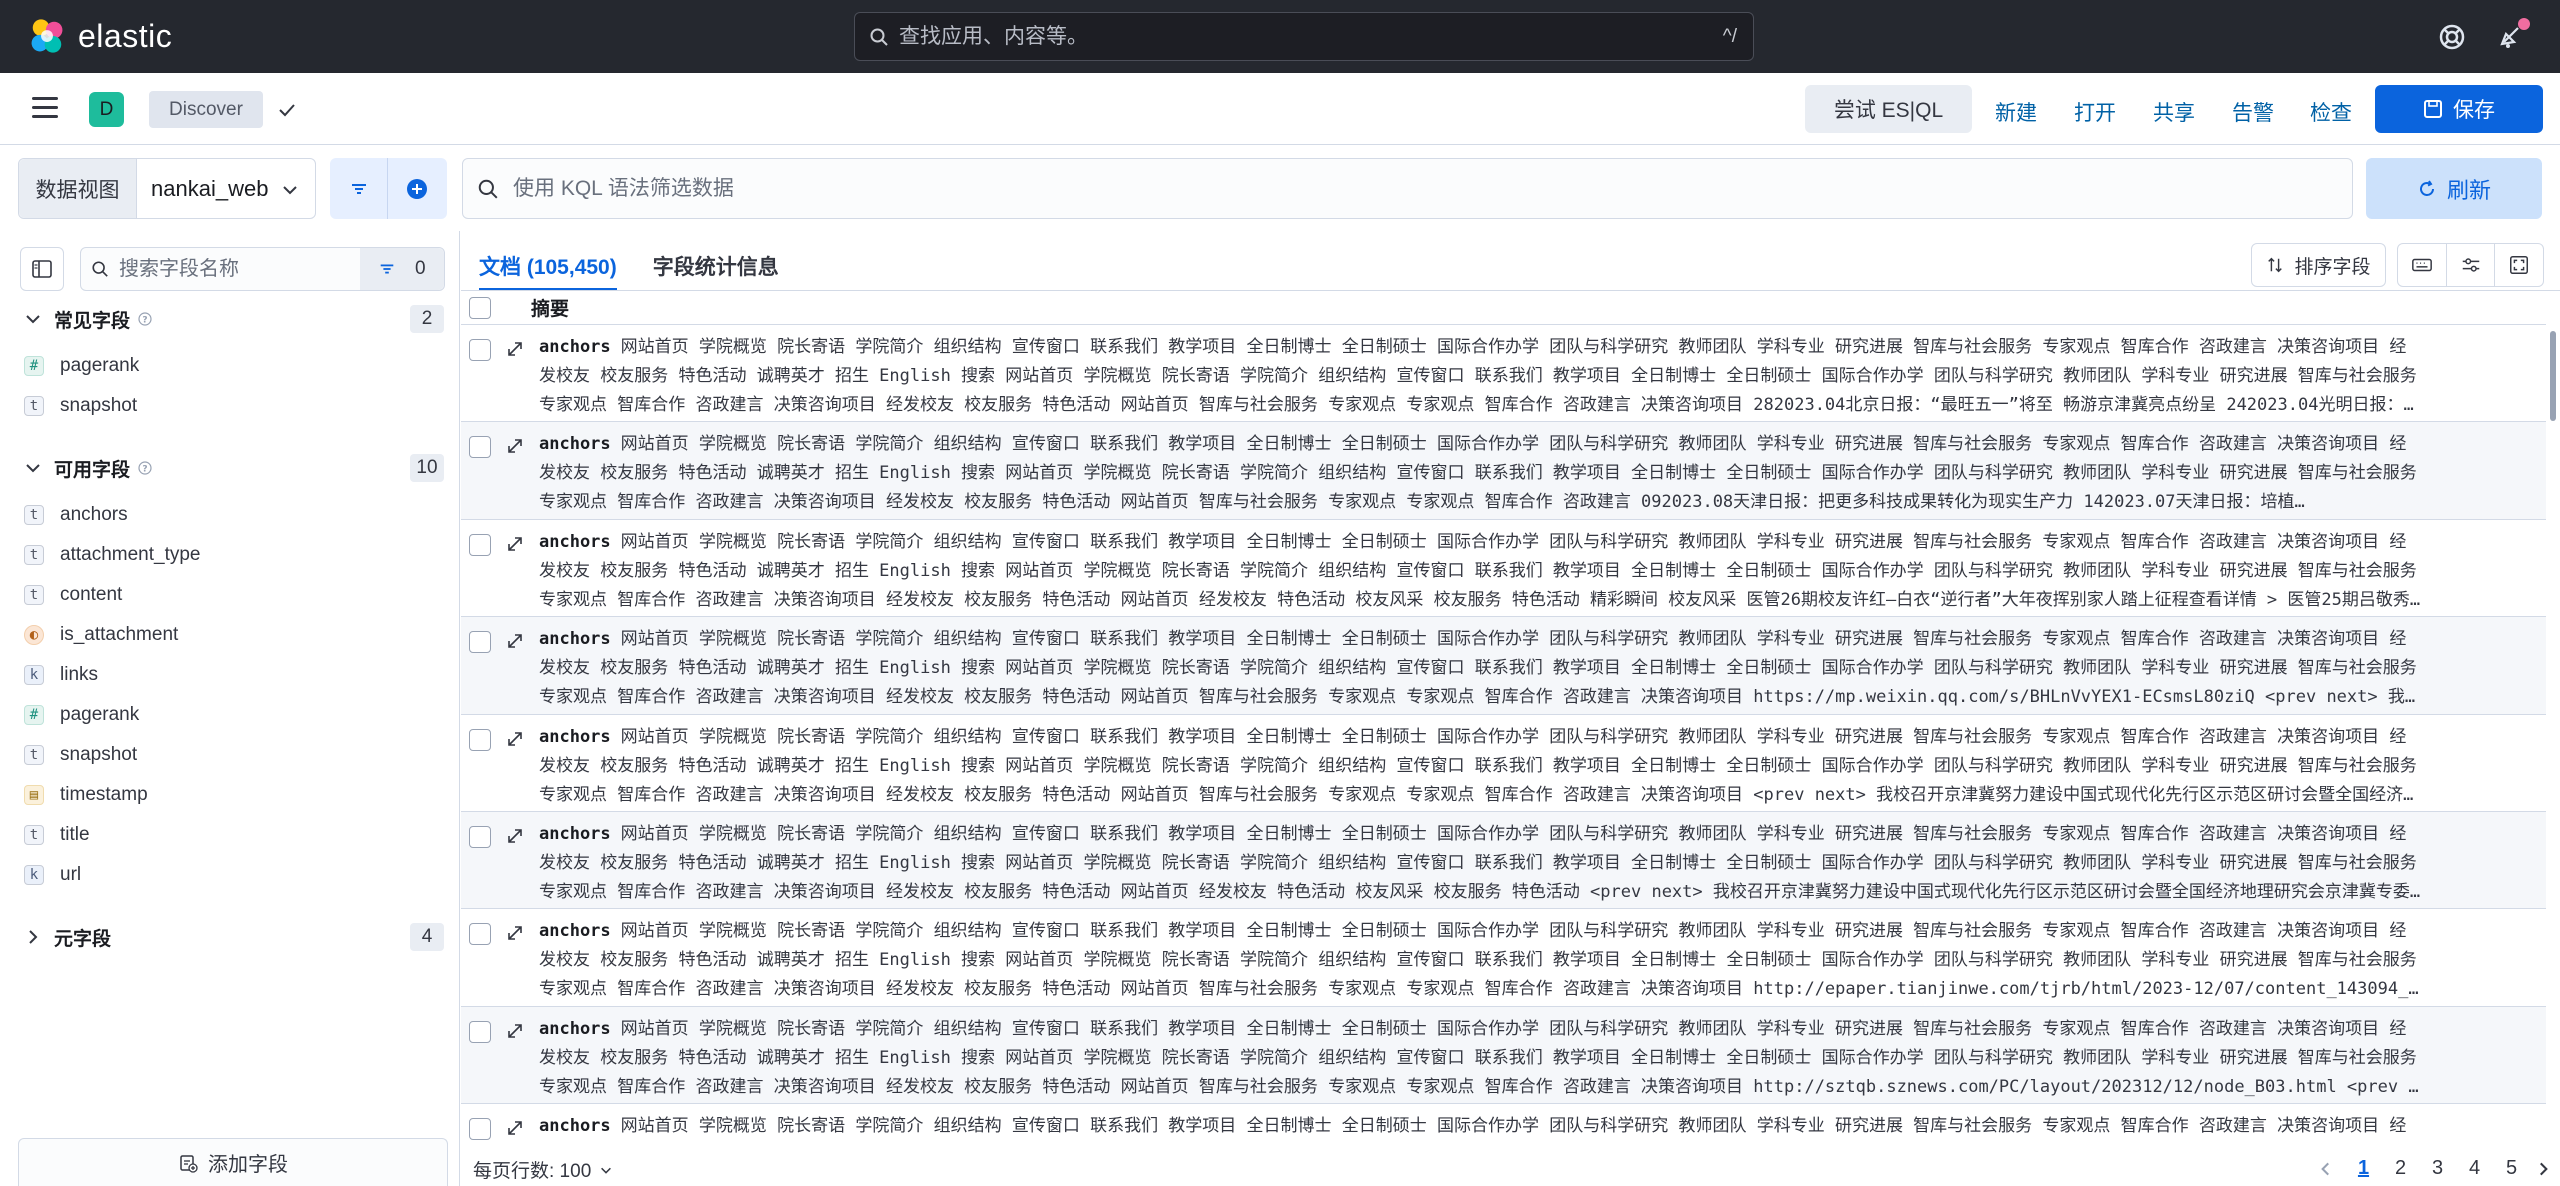 The image size is (2560, 1186). Describe the element at coordinates (130, 554) in the screenshot. I see `field-name: attachment_type` at that location.